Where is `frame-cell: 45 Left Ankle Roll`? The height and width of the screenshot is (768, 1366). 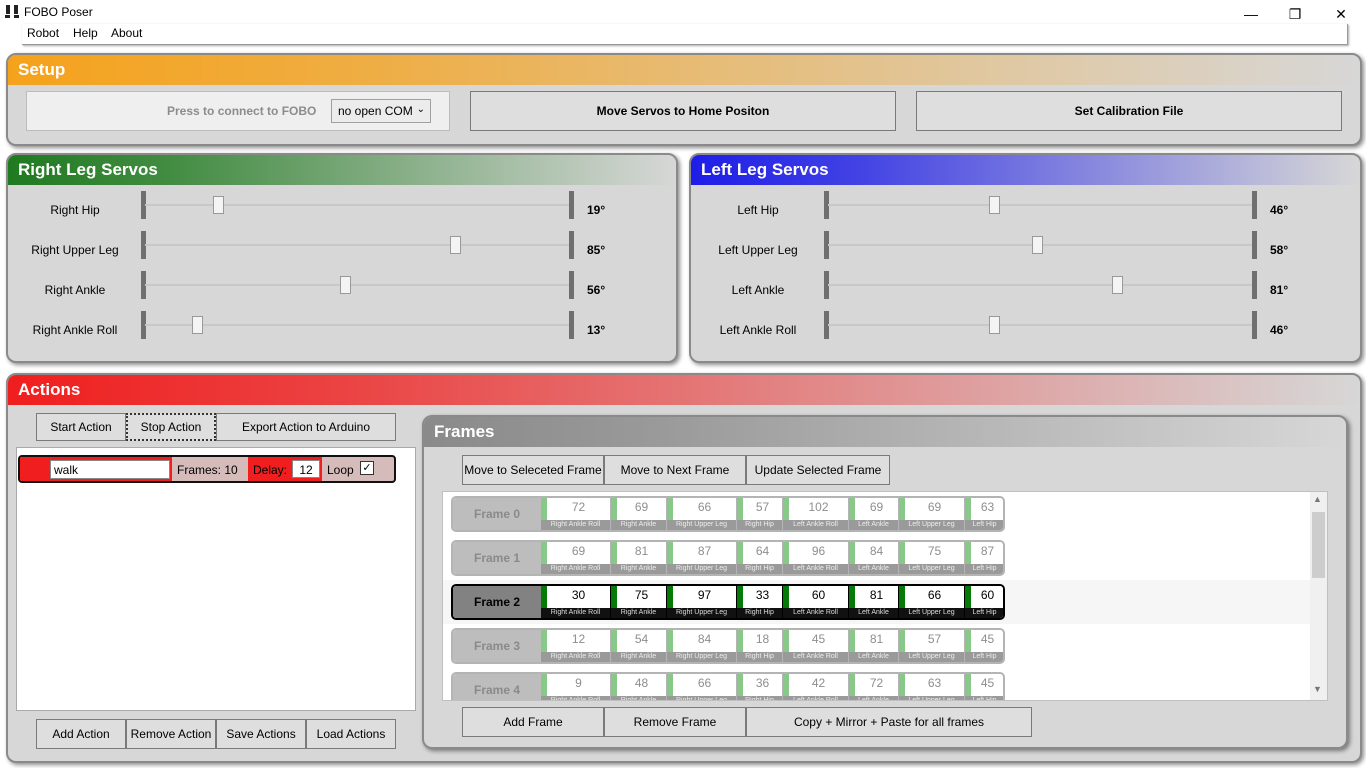
frame-cell: 45 Left Ankle Roll is located at coordinates (816, 646).